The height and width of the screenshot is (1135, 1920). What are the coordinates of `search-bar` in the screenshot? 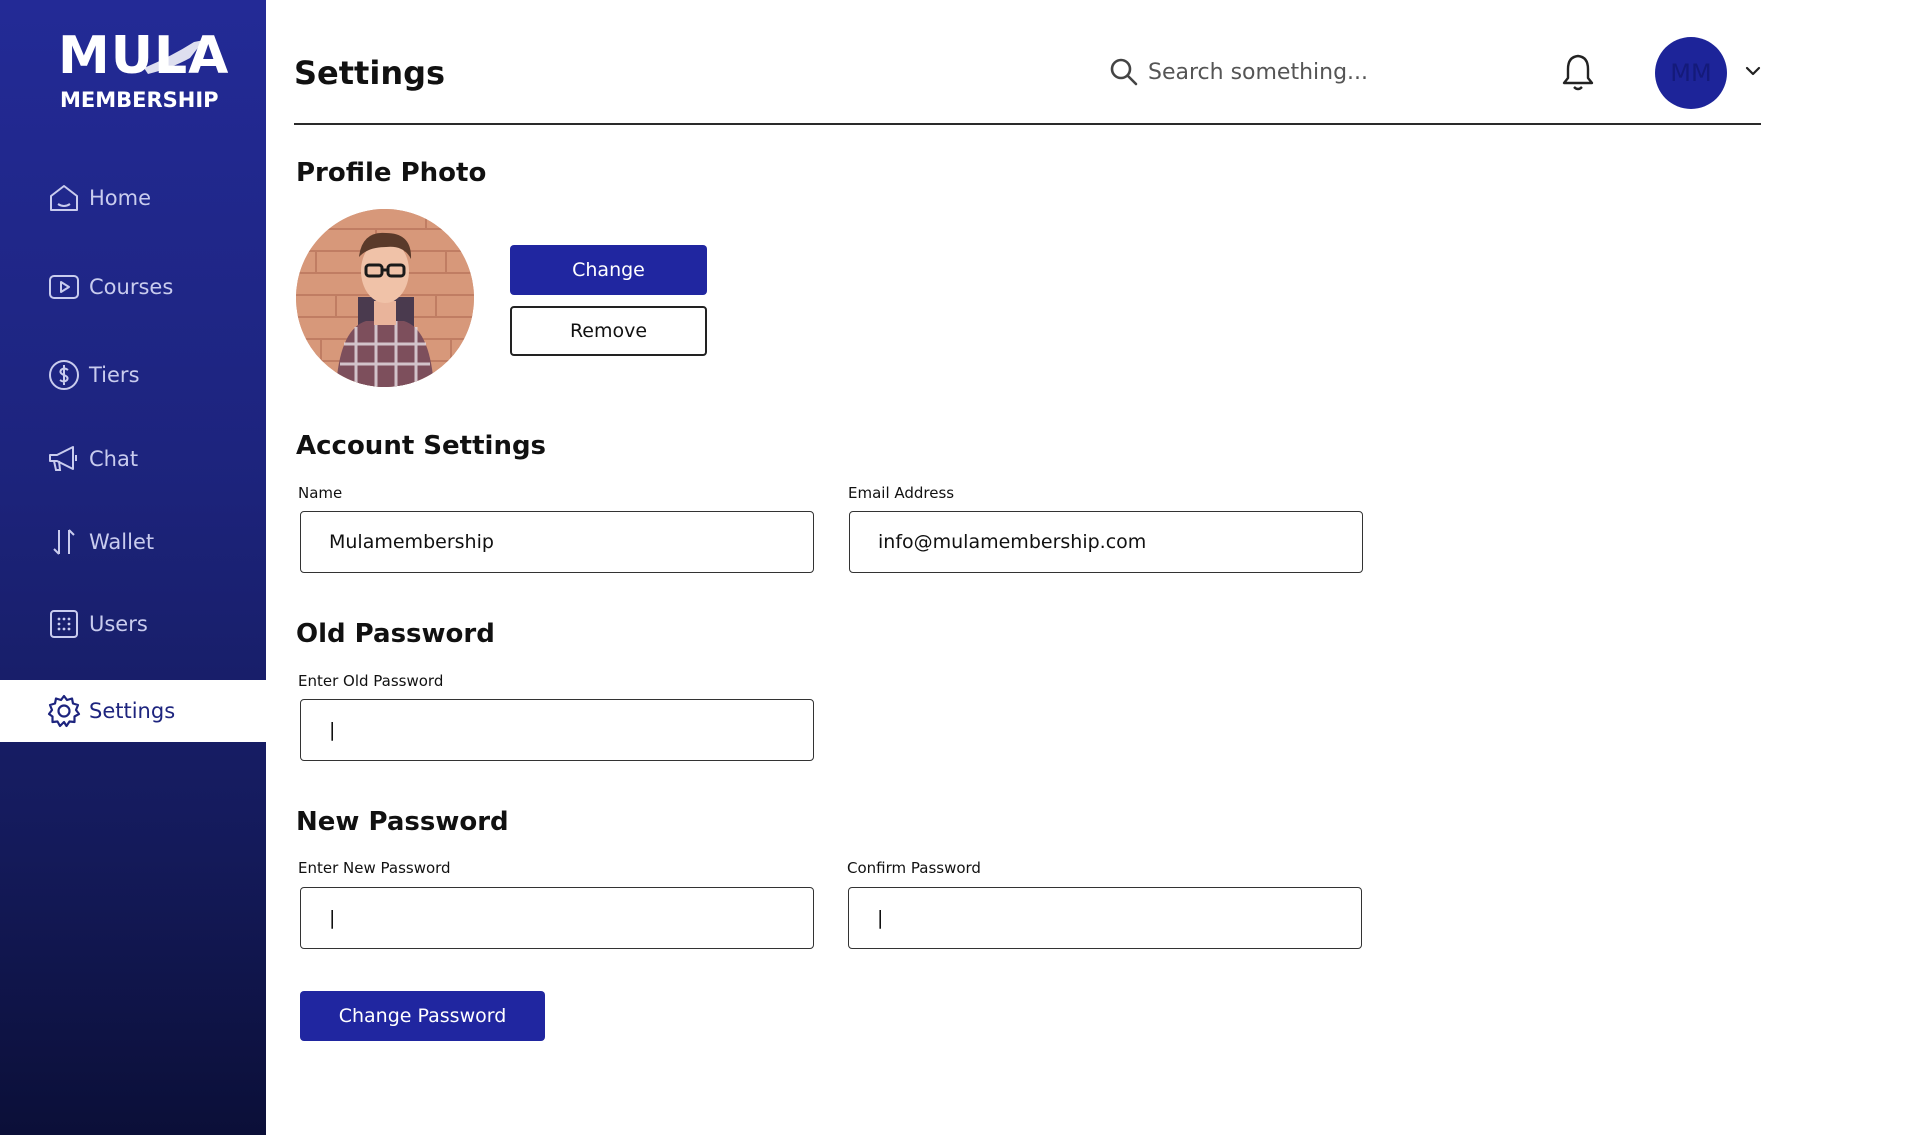 It's located at (1273, 72).